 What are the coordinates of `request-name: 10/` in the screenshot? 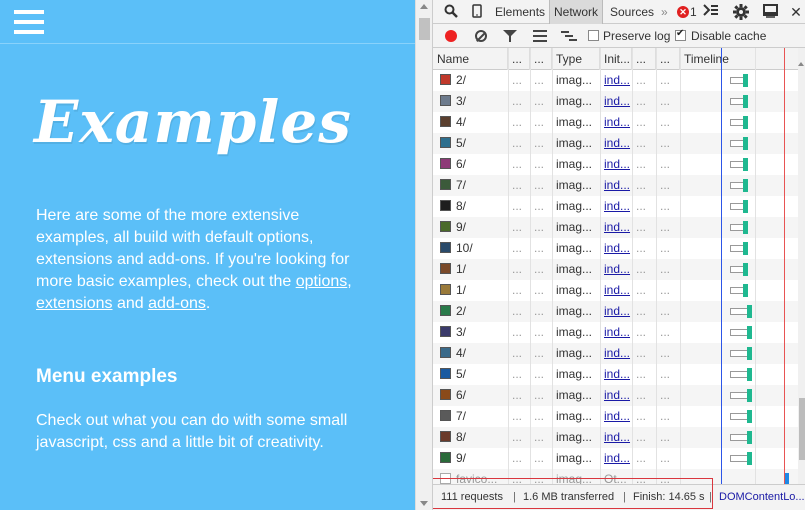 It's located at (472, 248).